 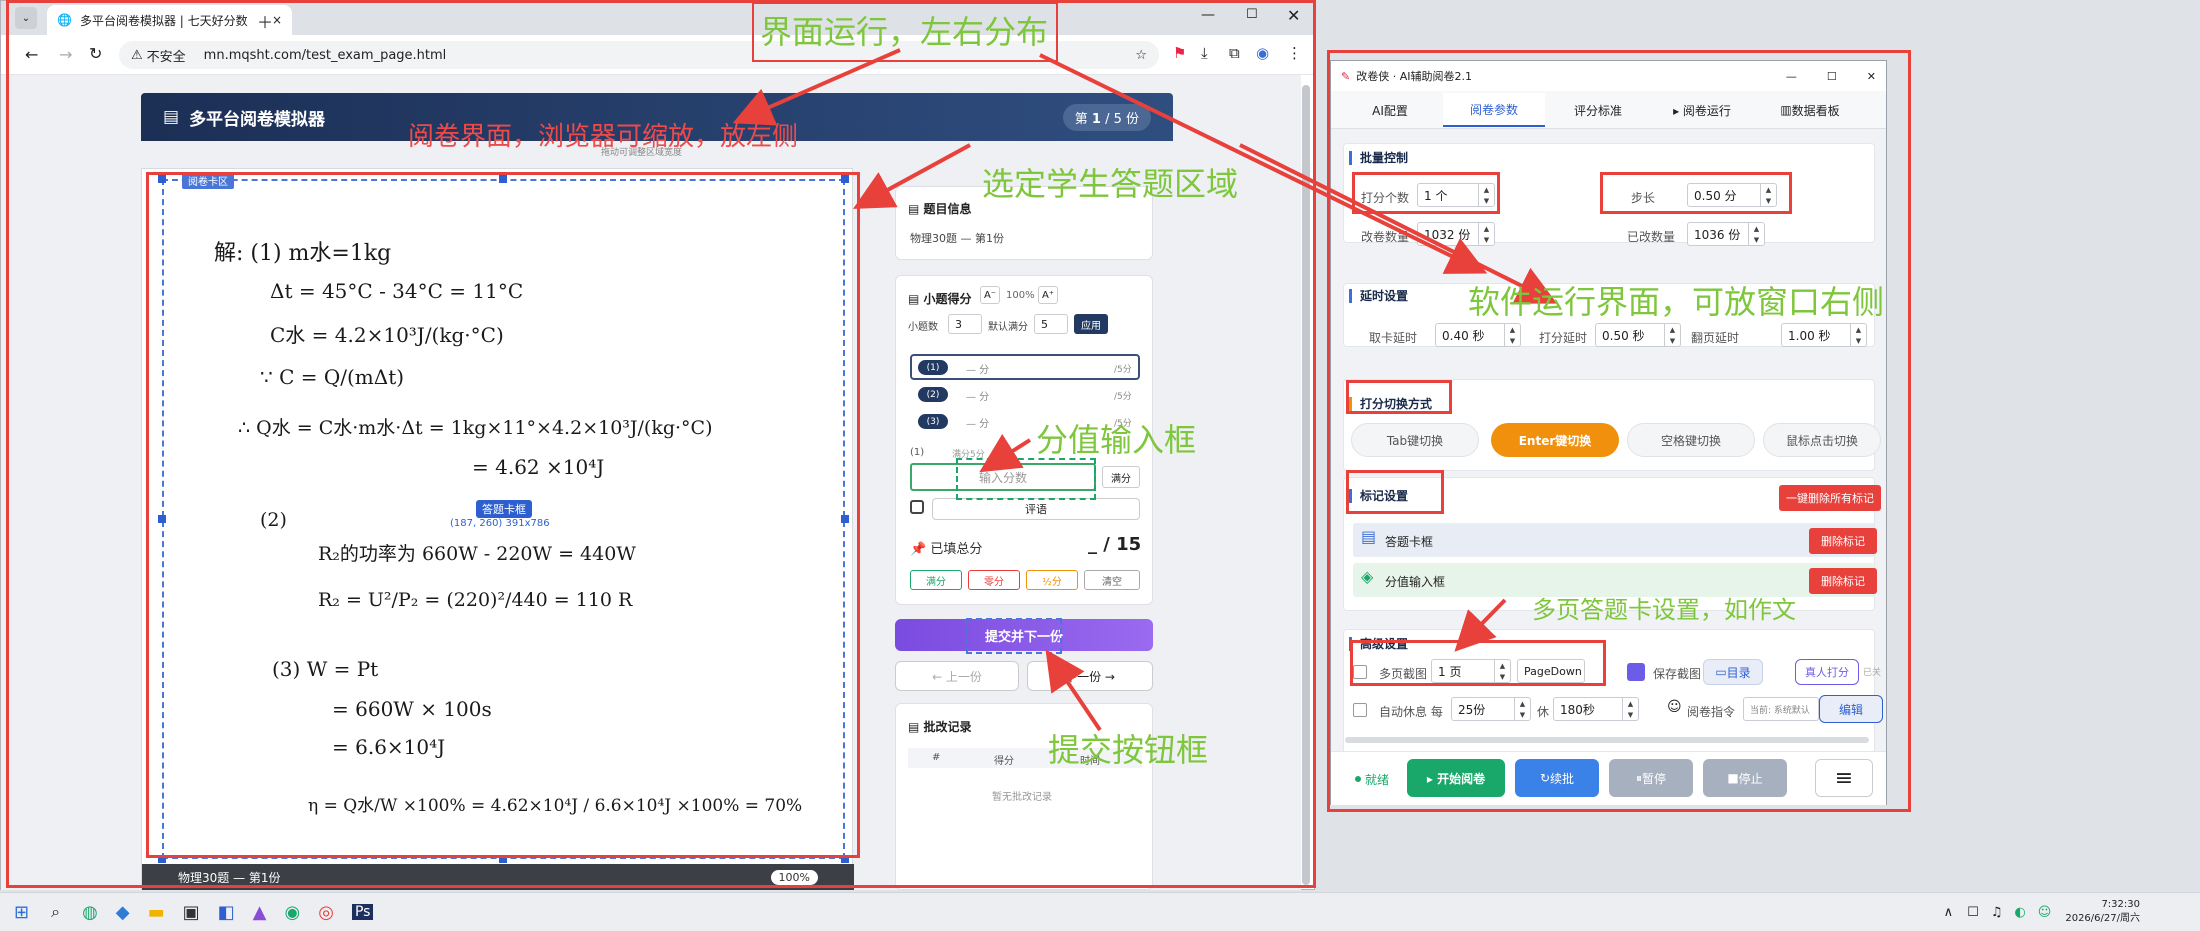 What do you see at coordinates (1996, 912) in the screenshot?
I see `tray-icon: ♫` at bounding box center [1996, 912].